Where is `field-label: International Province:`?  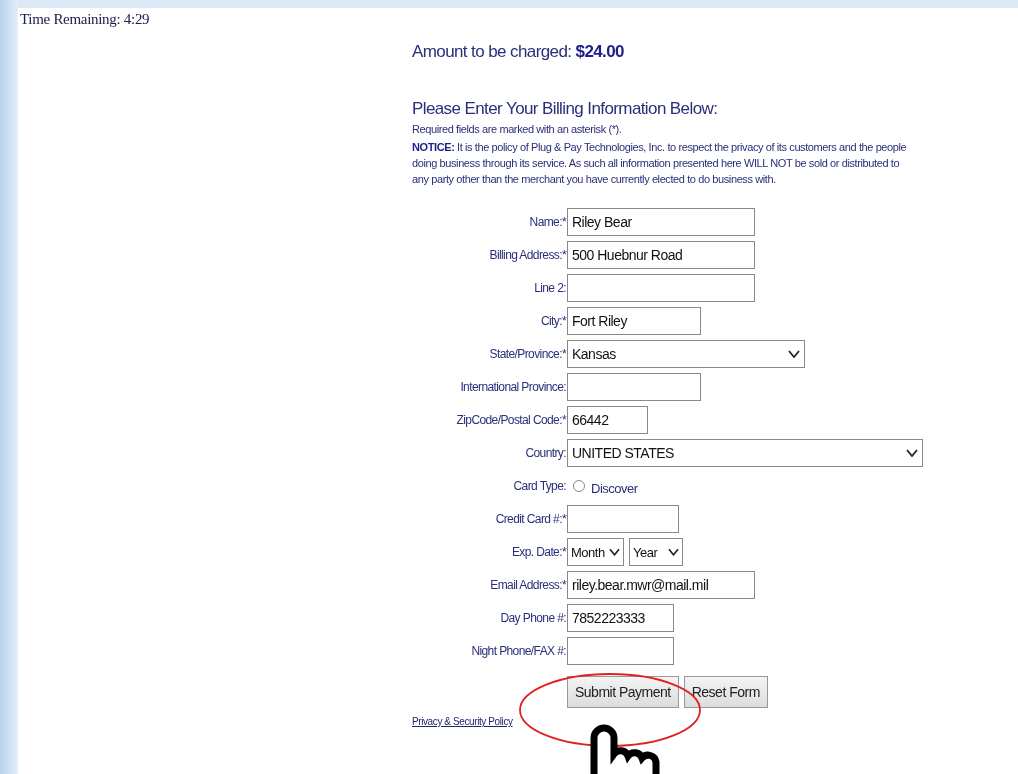 field-label: International Province: is located at coordinates (513, 387).